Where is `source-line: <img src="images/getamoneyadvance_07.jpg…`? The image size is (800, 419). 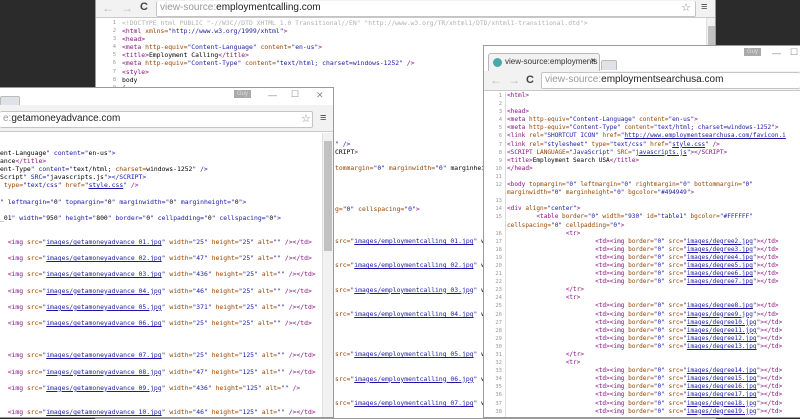
source-line: <img src="images/getamoneyadvance_07.jpg… is located at coordinates (161, 355).